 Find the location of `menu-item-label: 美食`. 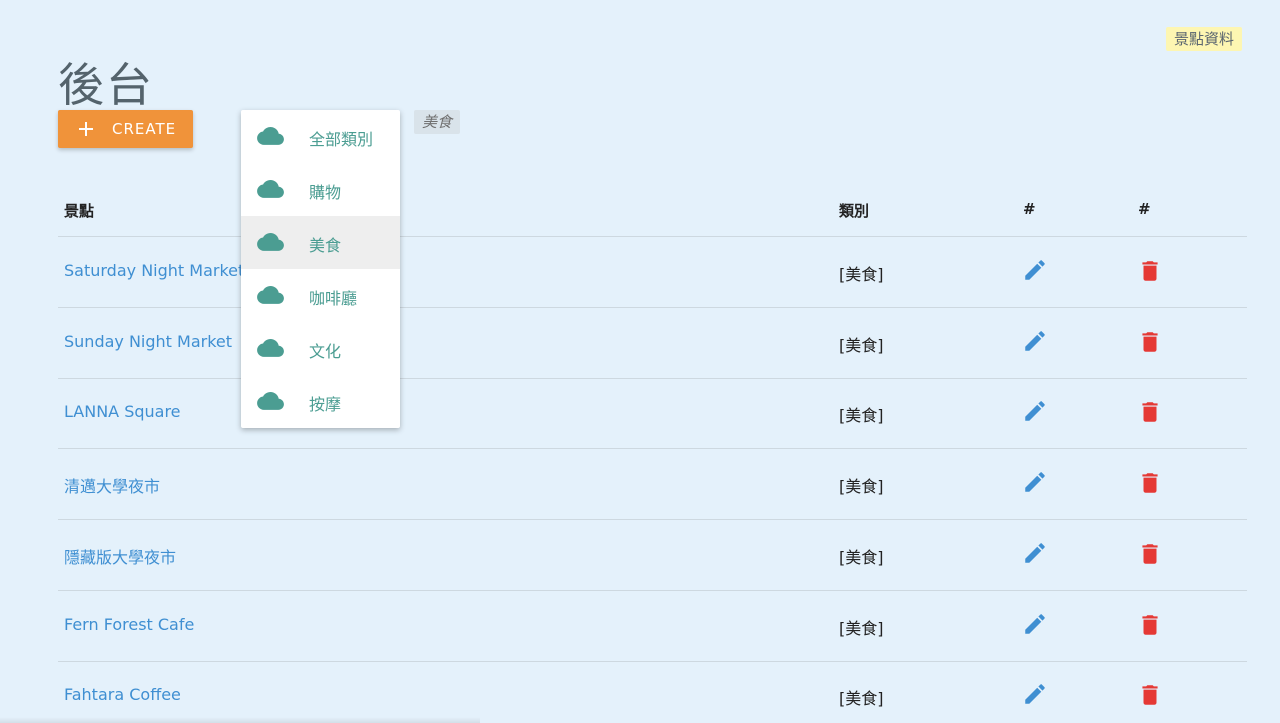

menu-item-label: 美食 is located at coordinates (325, 245).